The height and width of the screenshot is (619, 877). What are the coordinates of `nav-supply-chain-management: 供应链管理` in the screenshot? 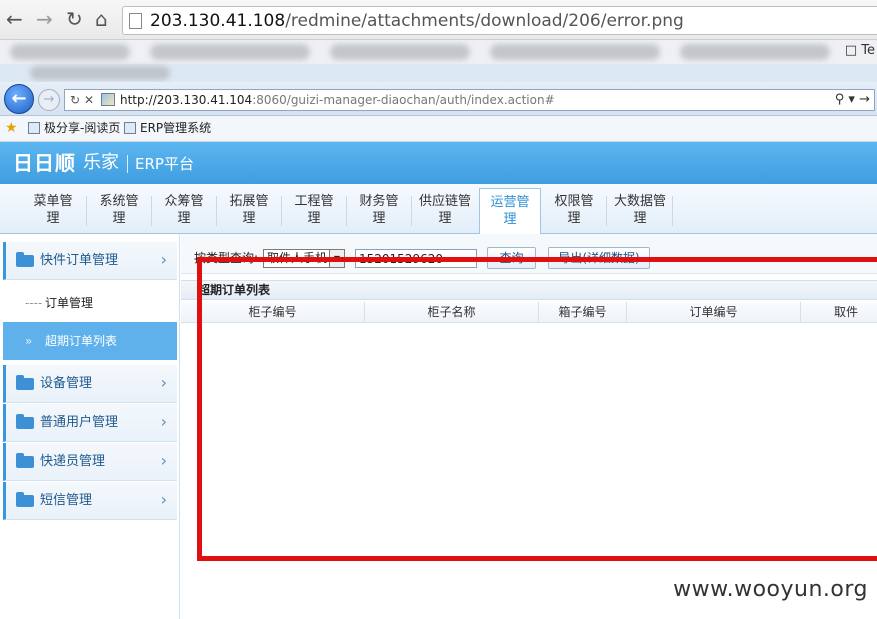 It's located at (445, 211).